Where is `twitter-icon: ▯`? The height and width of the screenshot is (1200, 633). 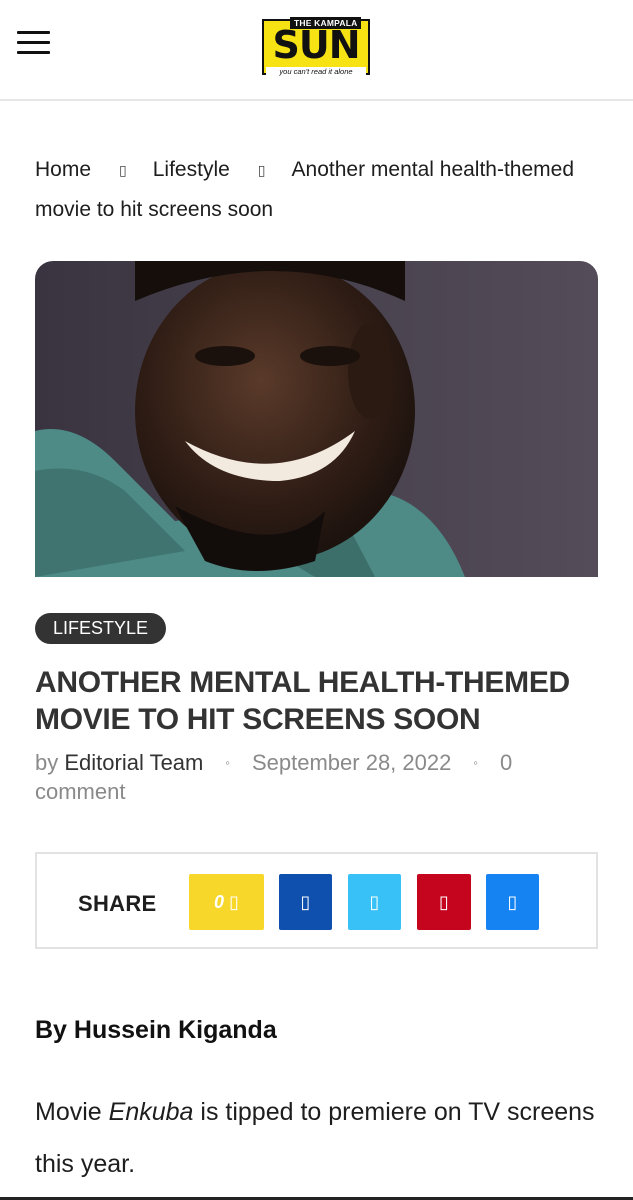 twitter-icon: ▯ is located at coordinates (374, 902).